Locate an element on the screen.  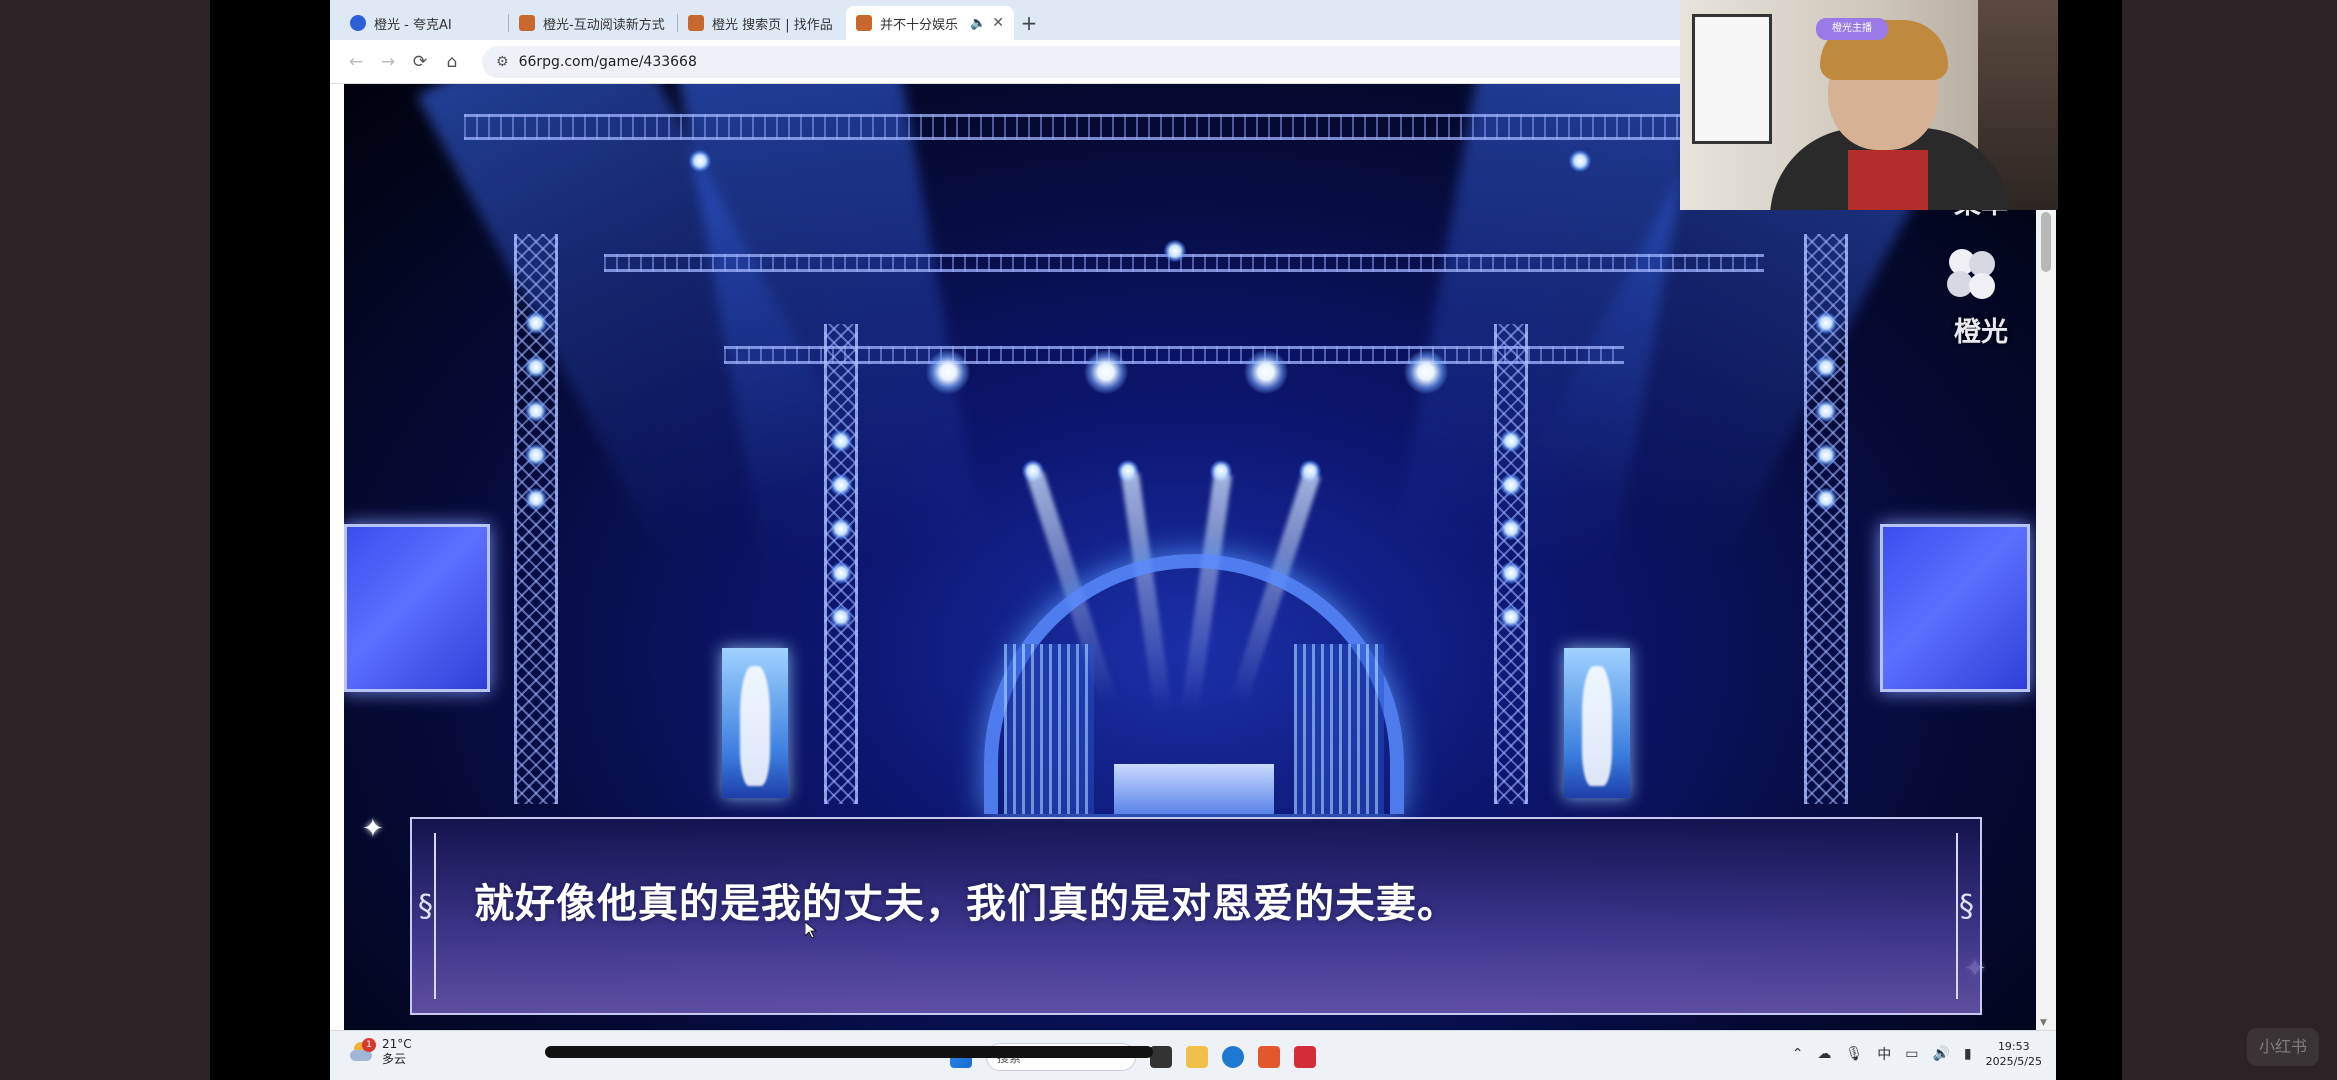
dialogue-box: § § 就好像他真的是我的丈夫，我们真的是对恩爱的夫妻。 is located at coordinates (1196, 916).